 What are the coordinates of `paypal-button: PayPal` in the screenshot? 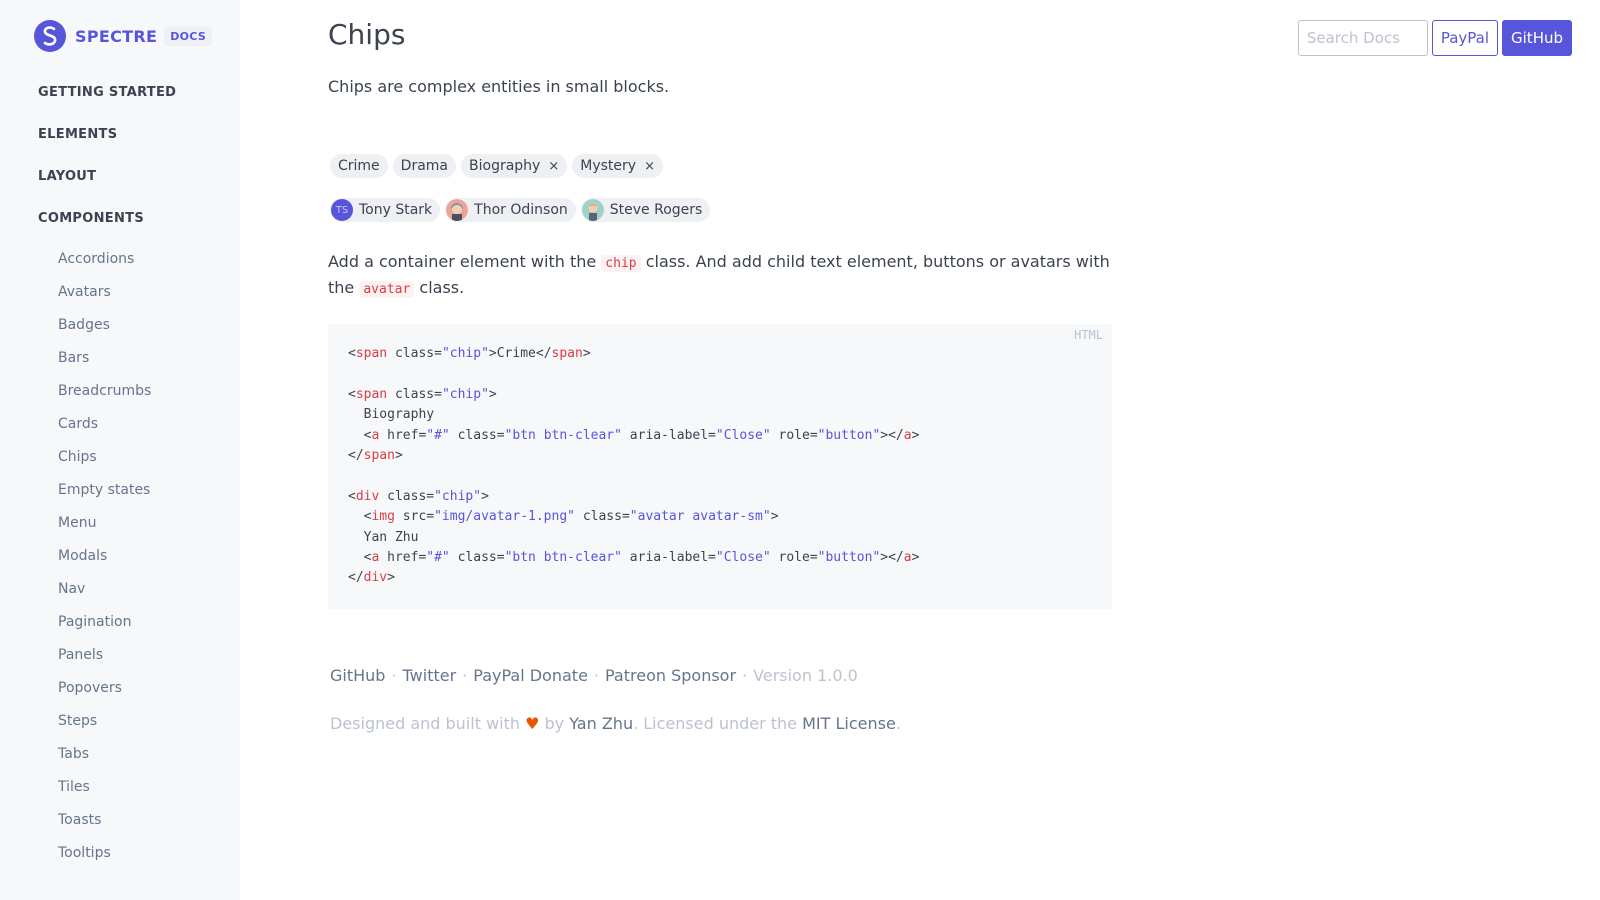 It's located at (1465, 38).